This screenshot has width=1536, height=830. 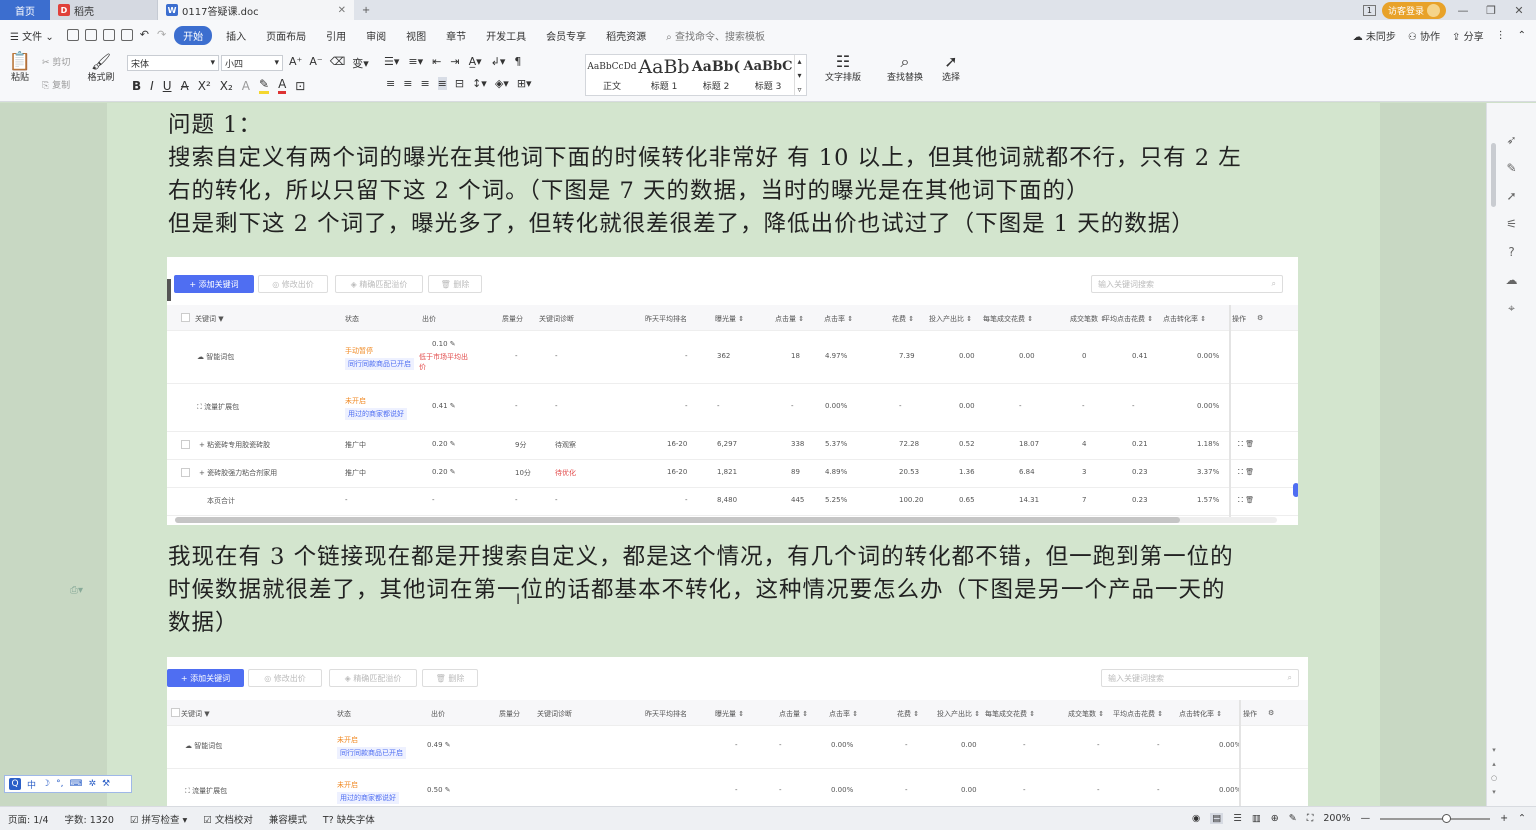 I want to click on export-pdf-icon, so click(x=90, y=35).